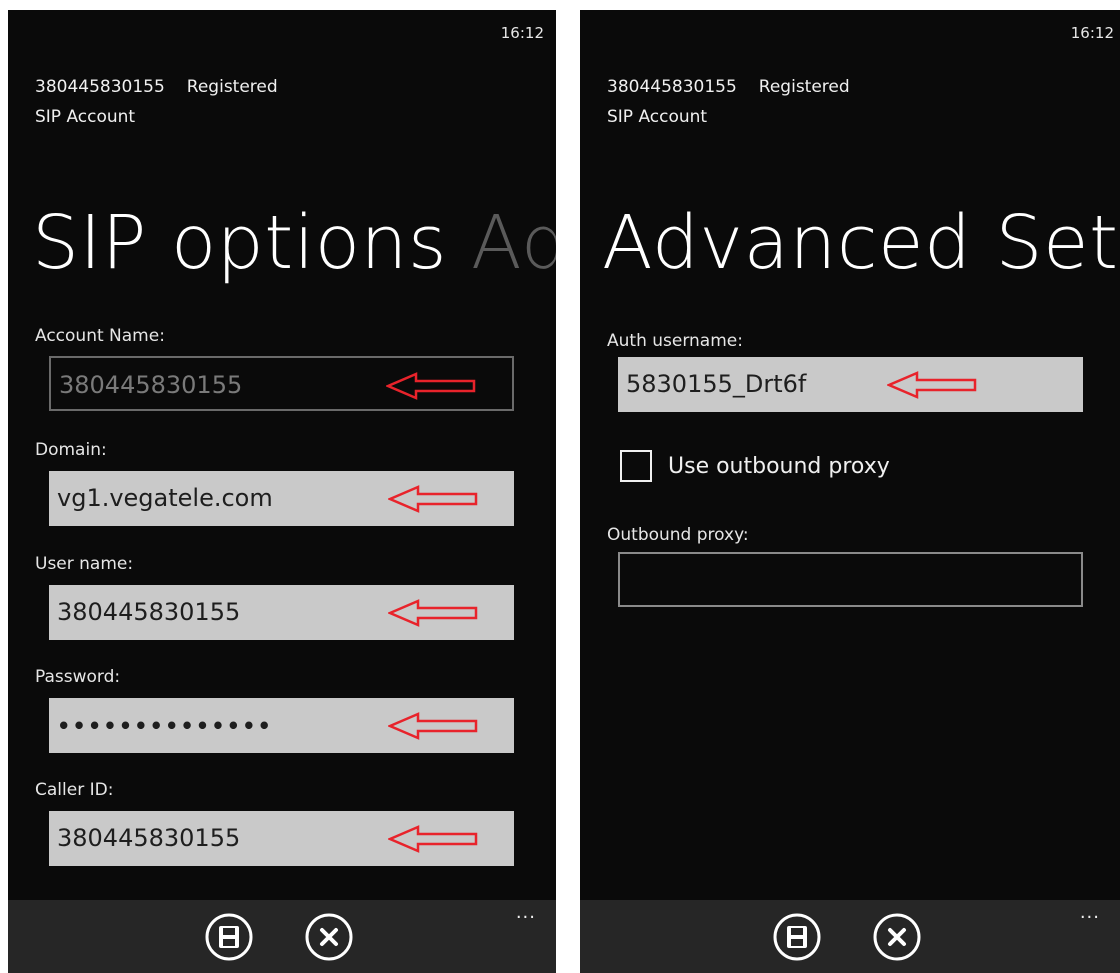 This screenshot has height=973, width=1120. What do you see at coordinates (165, 498) in the screenshot?
I see `domain-value: vg1.vegatele.com` at bounding box center [165, 498].